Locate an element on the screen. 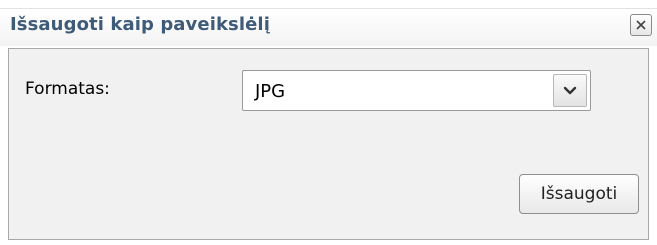 This screenshot has height=245, width=657. close-button is located at coordinates (641, 25).